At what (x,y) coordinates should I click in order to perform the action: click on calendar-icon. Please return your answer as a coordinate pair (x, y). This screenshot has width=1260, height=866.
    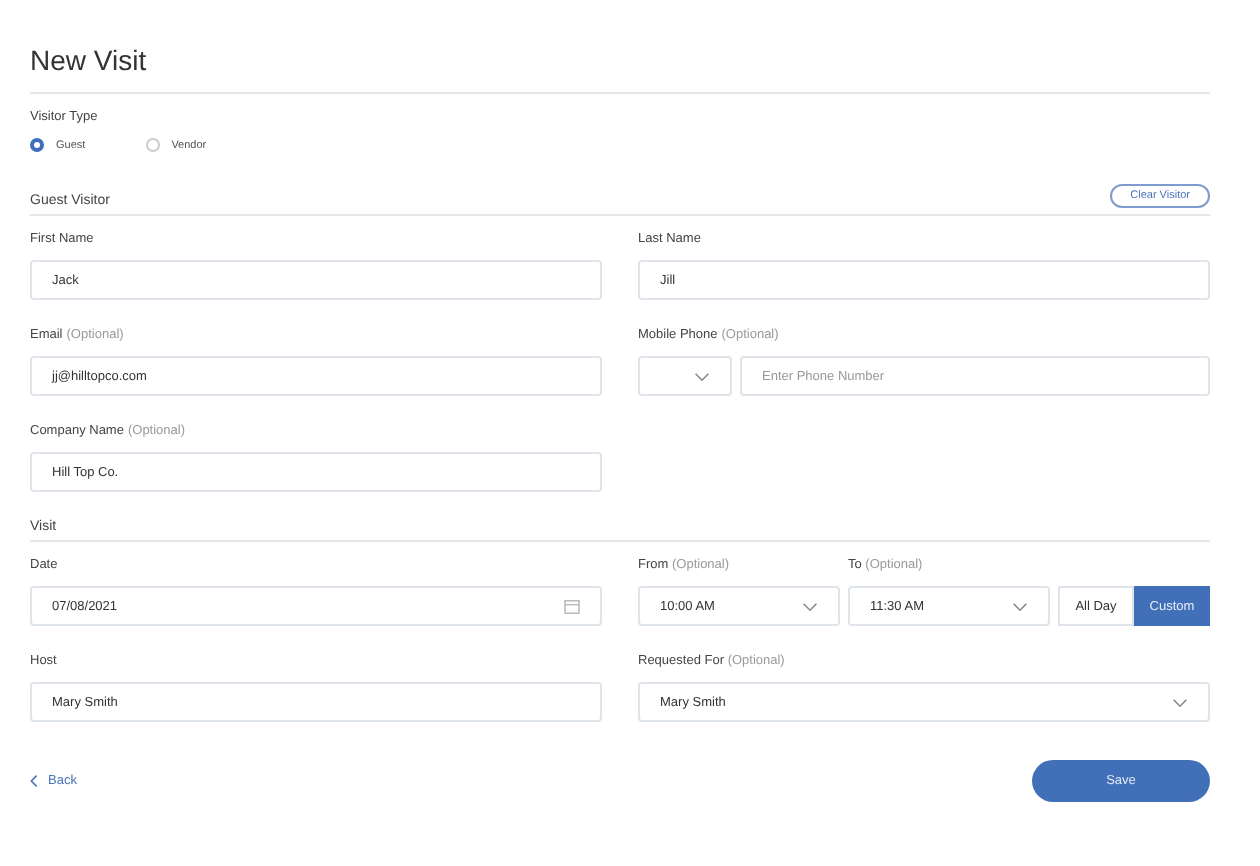
    Looking at the image, I should click on (572, 606).